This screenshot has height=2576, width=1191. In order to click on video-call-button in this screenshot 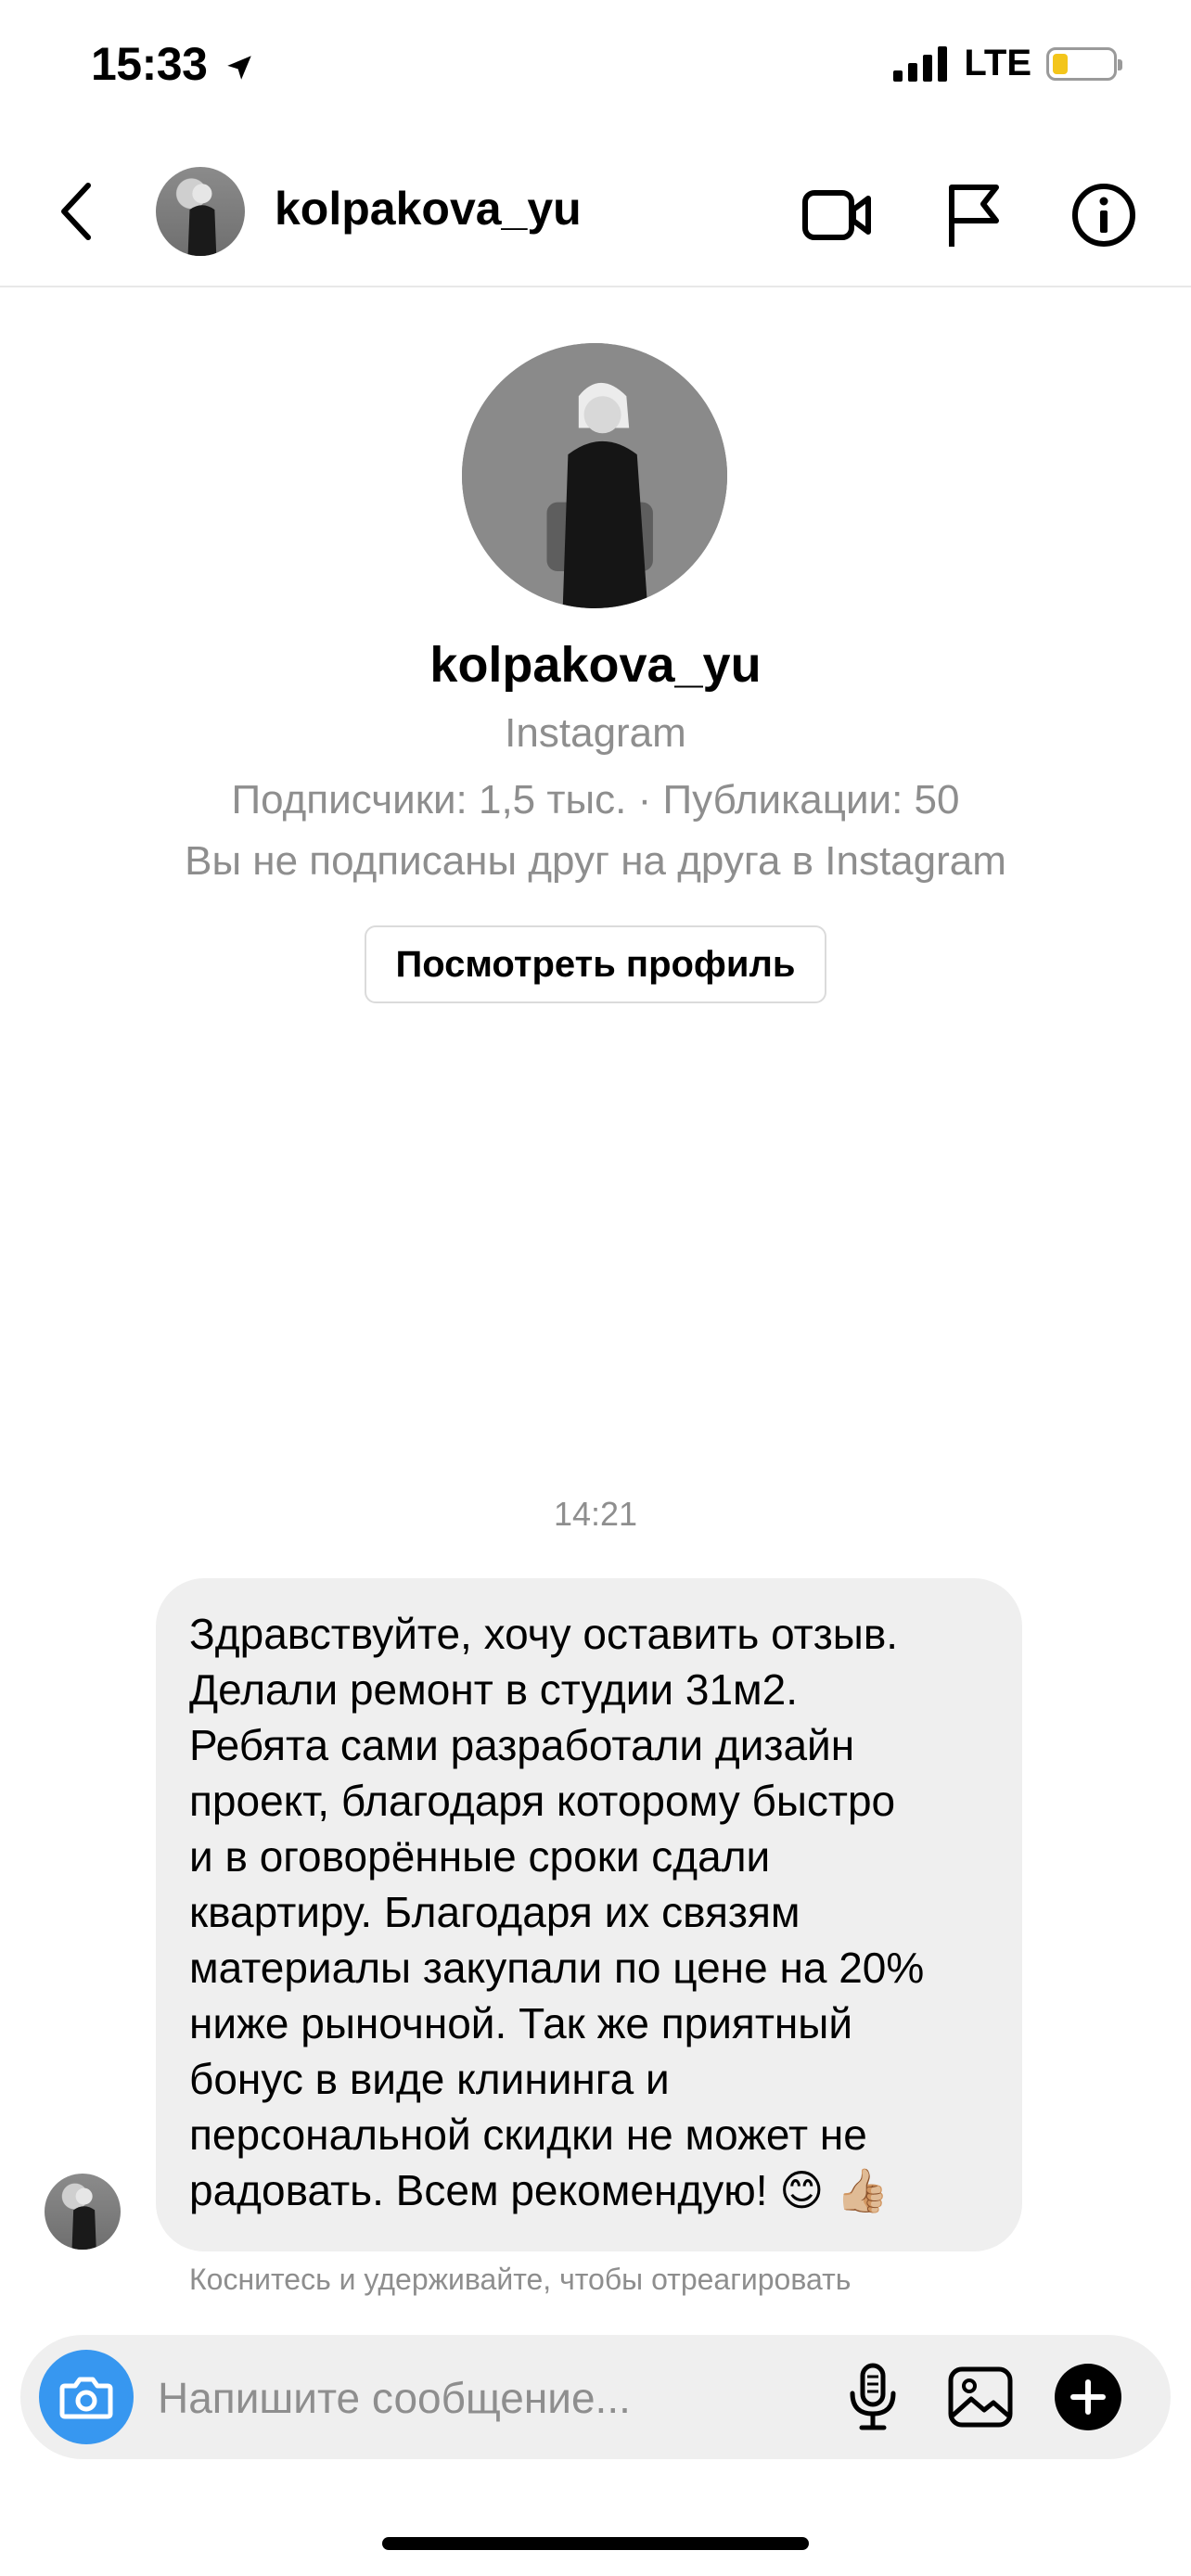, I will do `click(836, 215)`.